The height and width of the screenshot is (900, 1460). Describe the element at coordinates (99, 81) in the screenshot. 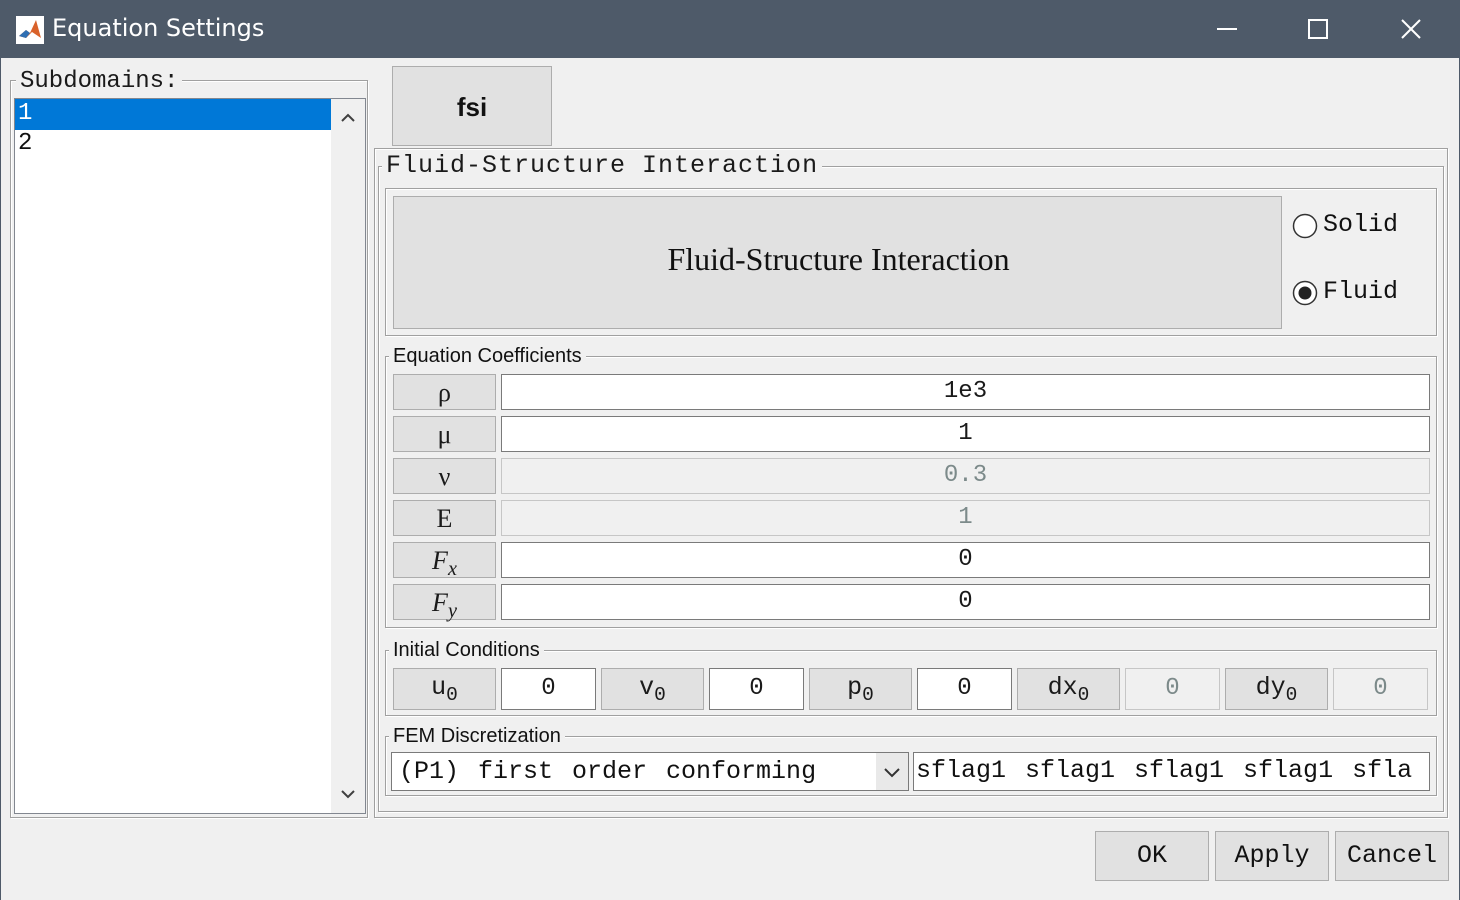

I see `subdomains-legend: Subdomains:` at that location.